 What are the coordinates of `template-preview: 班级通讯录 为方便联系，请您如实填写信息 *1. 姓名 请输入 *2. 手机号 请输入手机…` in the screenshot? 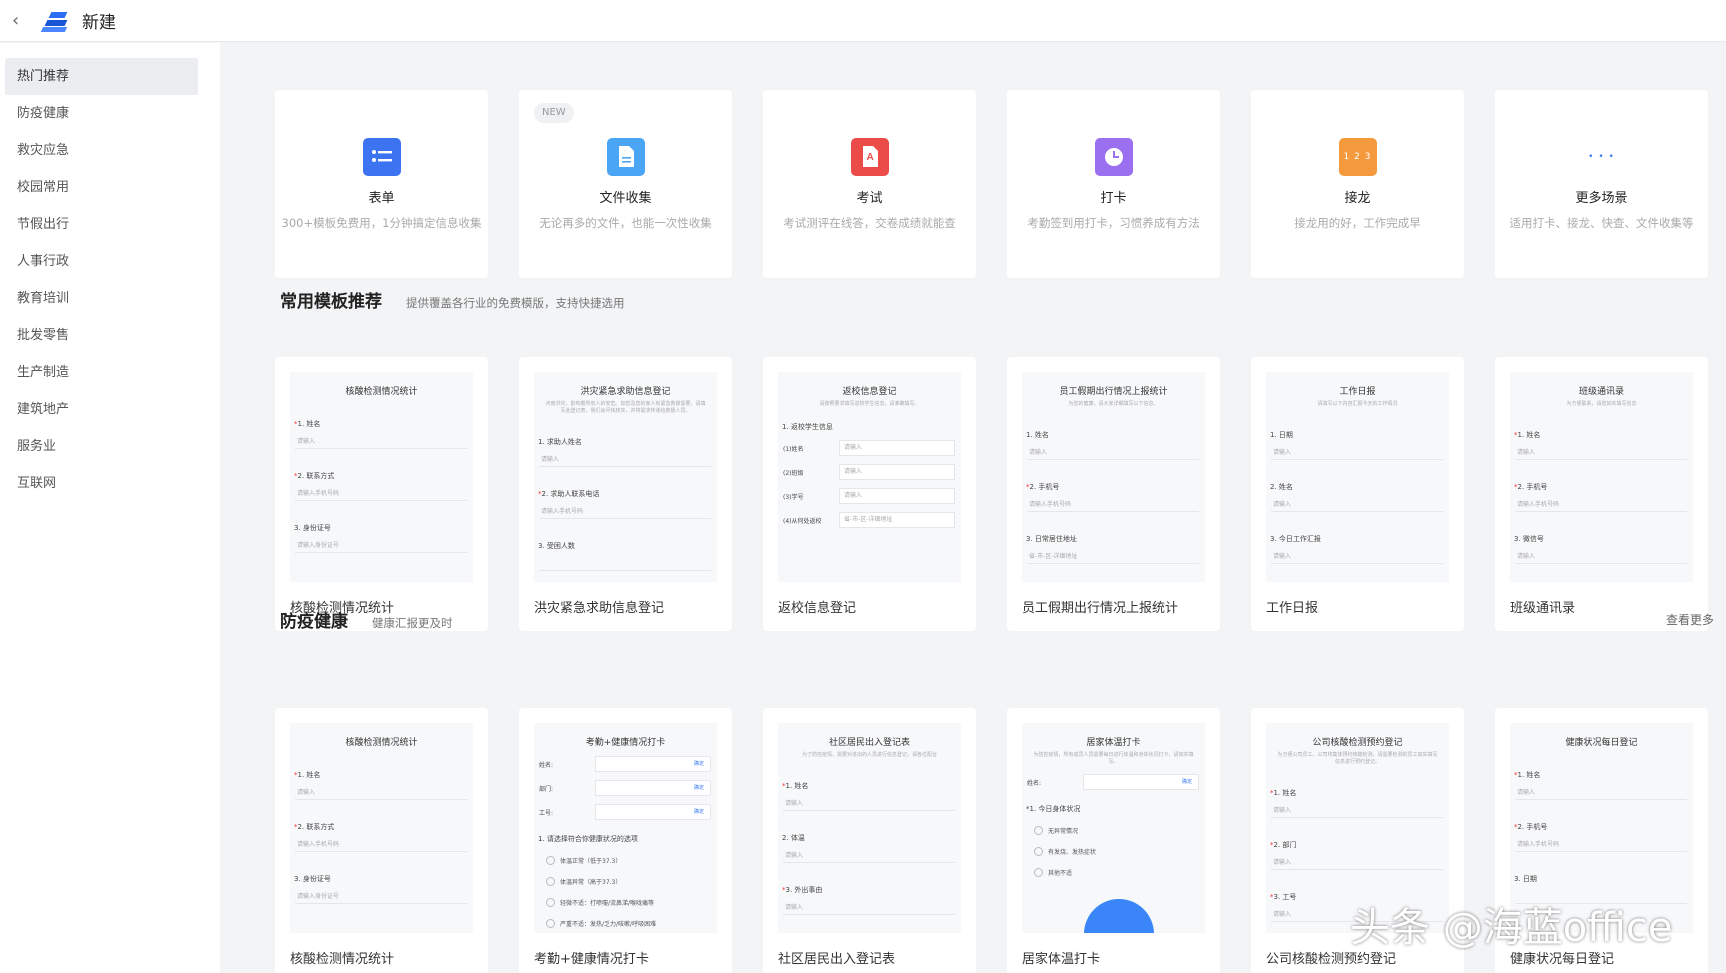 It's located at (1601, 477).